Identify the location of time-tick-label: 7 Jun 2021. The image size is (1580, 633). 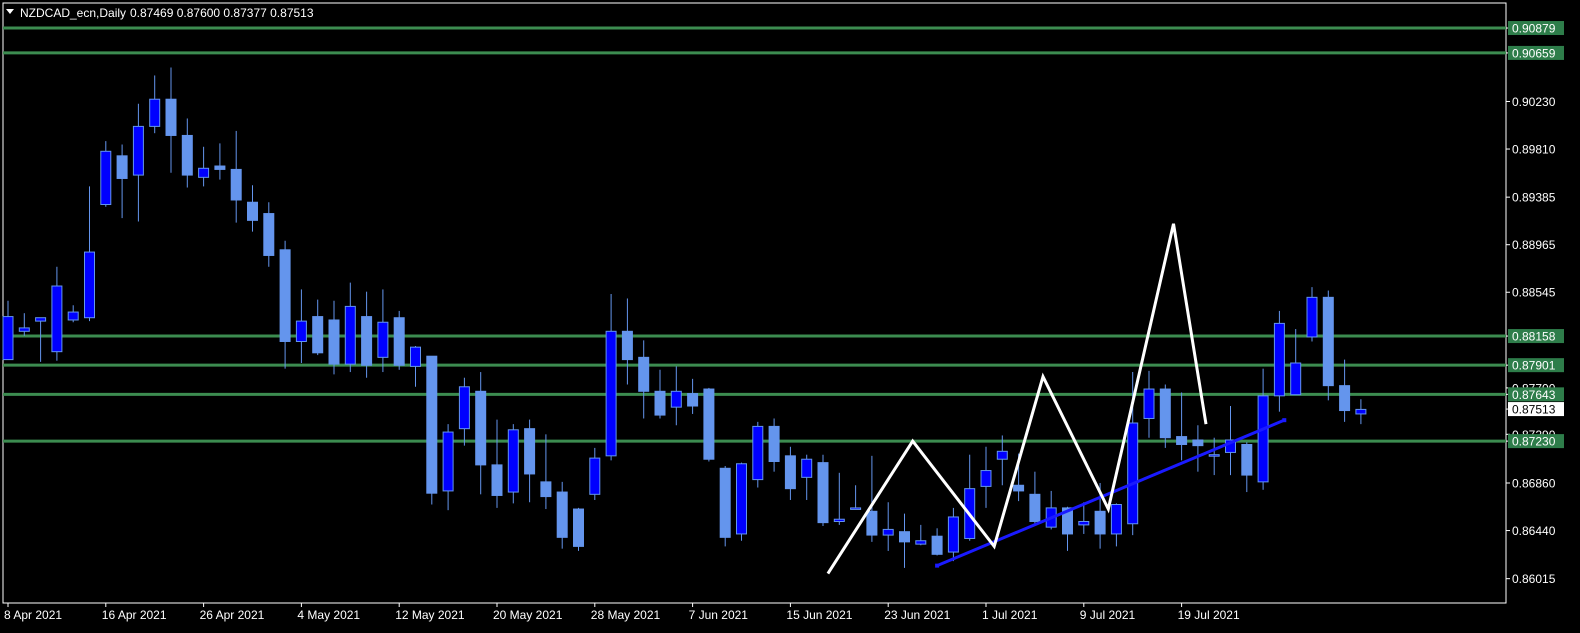
(719, 615).